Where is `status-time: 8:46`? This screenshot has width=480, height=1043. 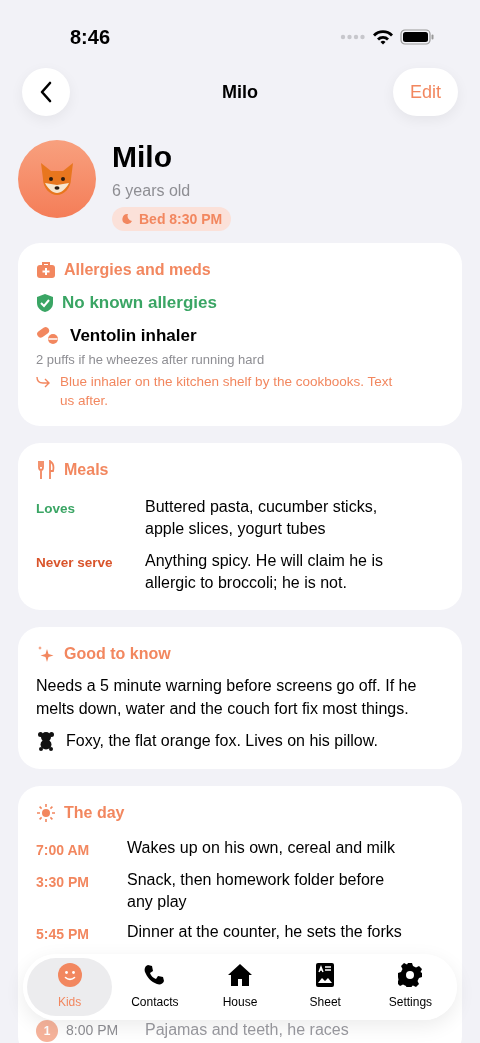
status-time: 8:46 is located at coordinates (90, 37).